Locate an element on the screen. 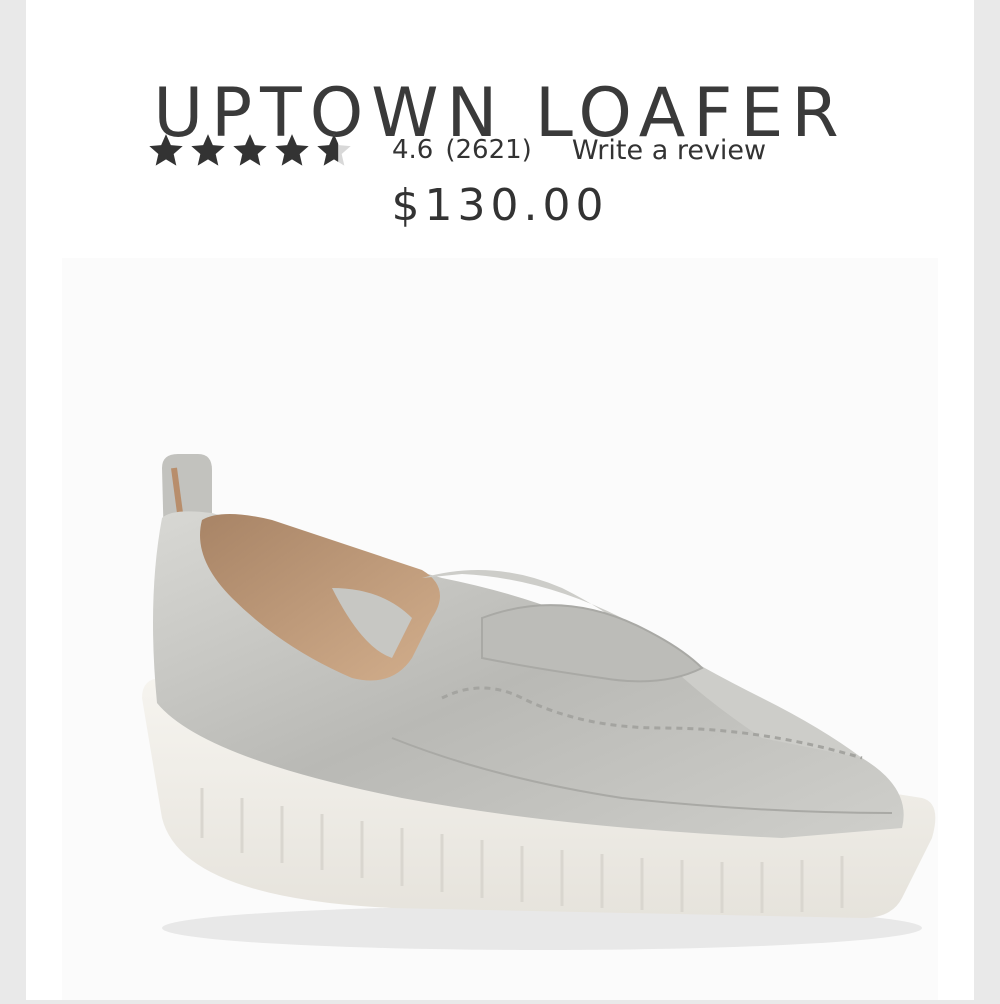 Image resolution: width=1000 pixels, height=1004 pixels. rating-row: 4.6 (2621) Write a review is located at coordinates (456, 150).